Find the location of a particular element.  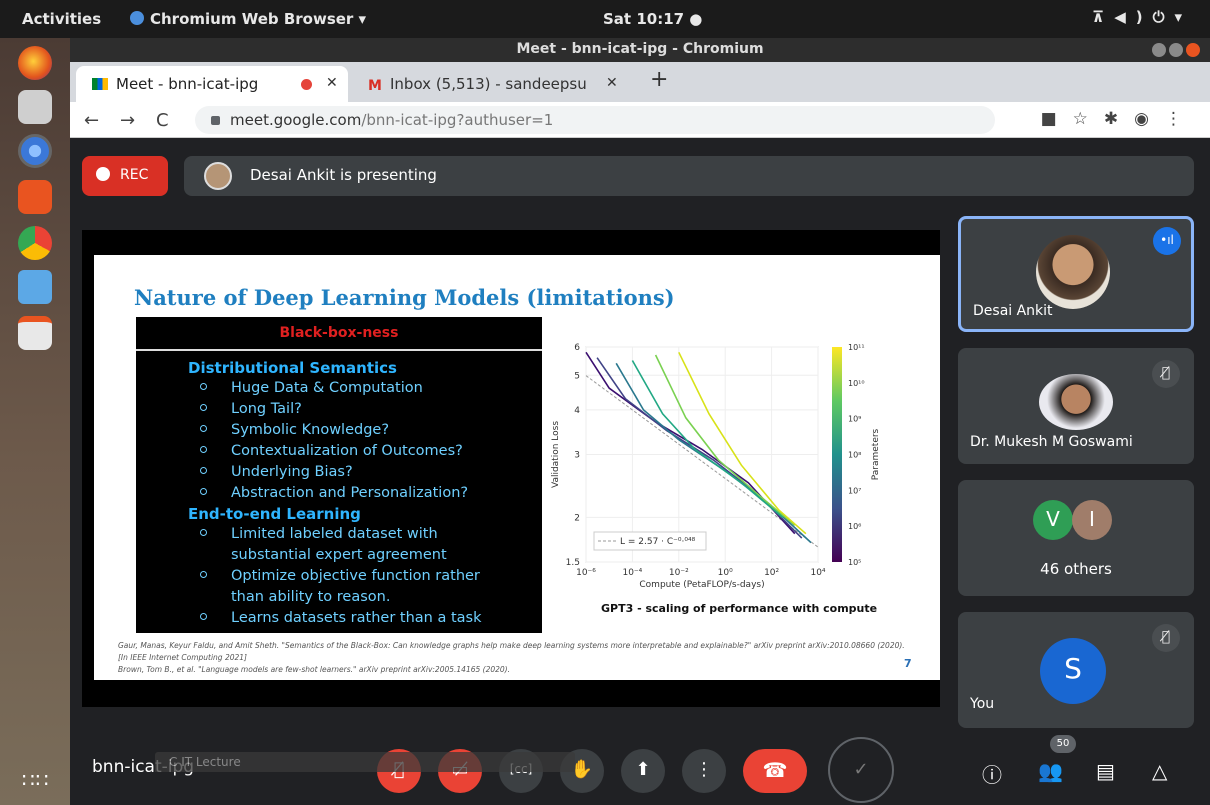

virtualbox-icon is located at coordinates (35, 287).